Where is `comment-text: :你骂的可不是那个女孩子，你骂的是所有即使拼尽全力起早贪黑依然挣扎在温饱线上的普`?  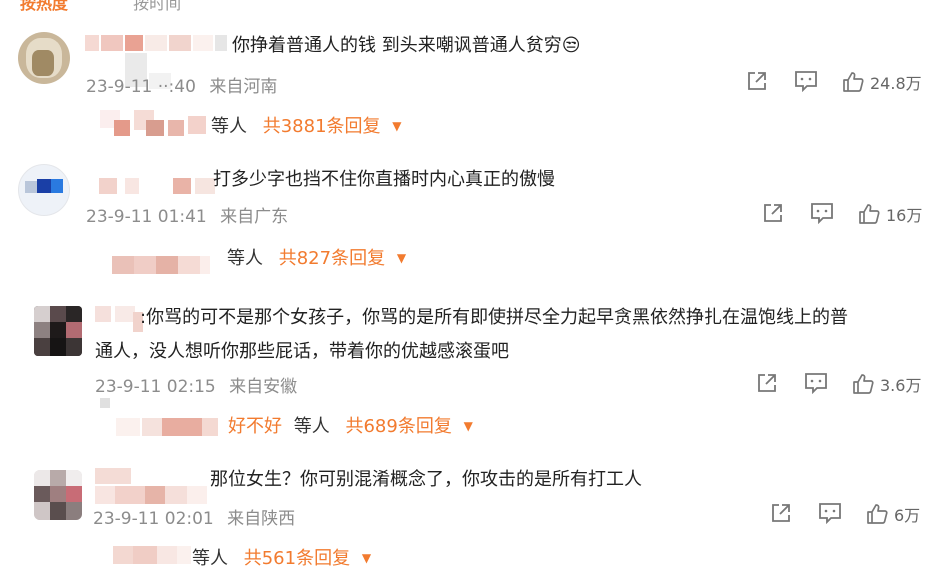
comment-text: :你骂的可不是那个女孩子，你骂的是所有即使拼尽全力起早贪黑依然挣扎在温饱线上的普 is located at coordinates (494, 317).